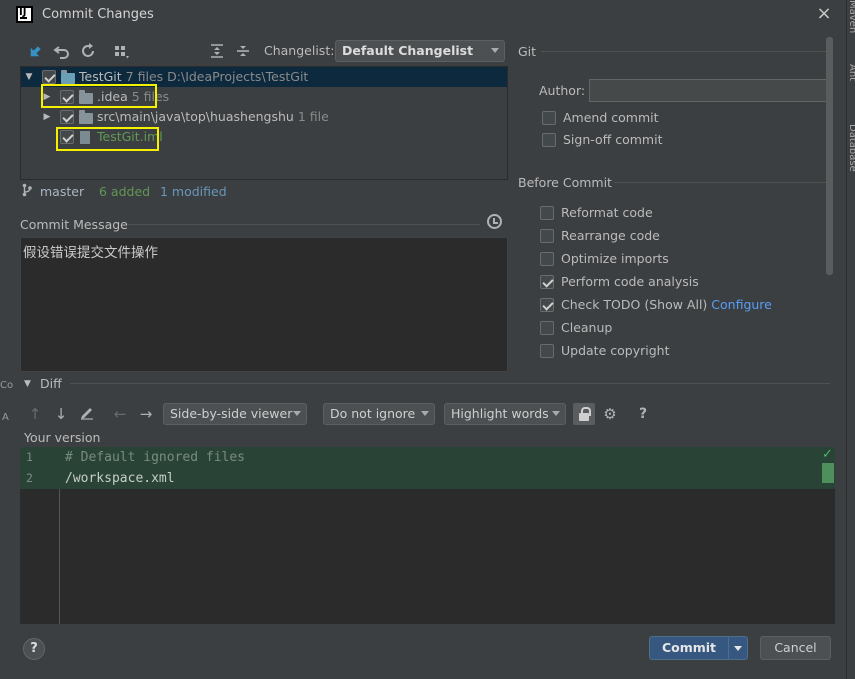 This screenshot has width=855, height=679. Describe the element at coordinates (120, 414) in the screenshot. I see `back-arrow-icon: ←` at that location.